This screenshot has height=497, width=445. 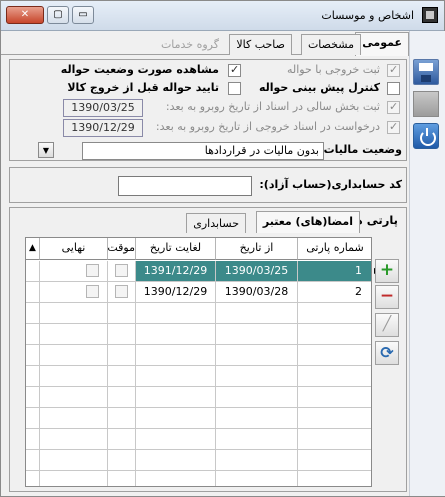 I want to click on checkbox-row-2-temp, so click(x=121, y=291).